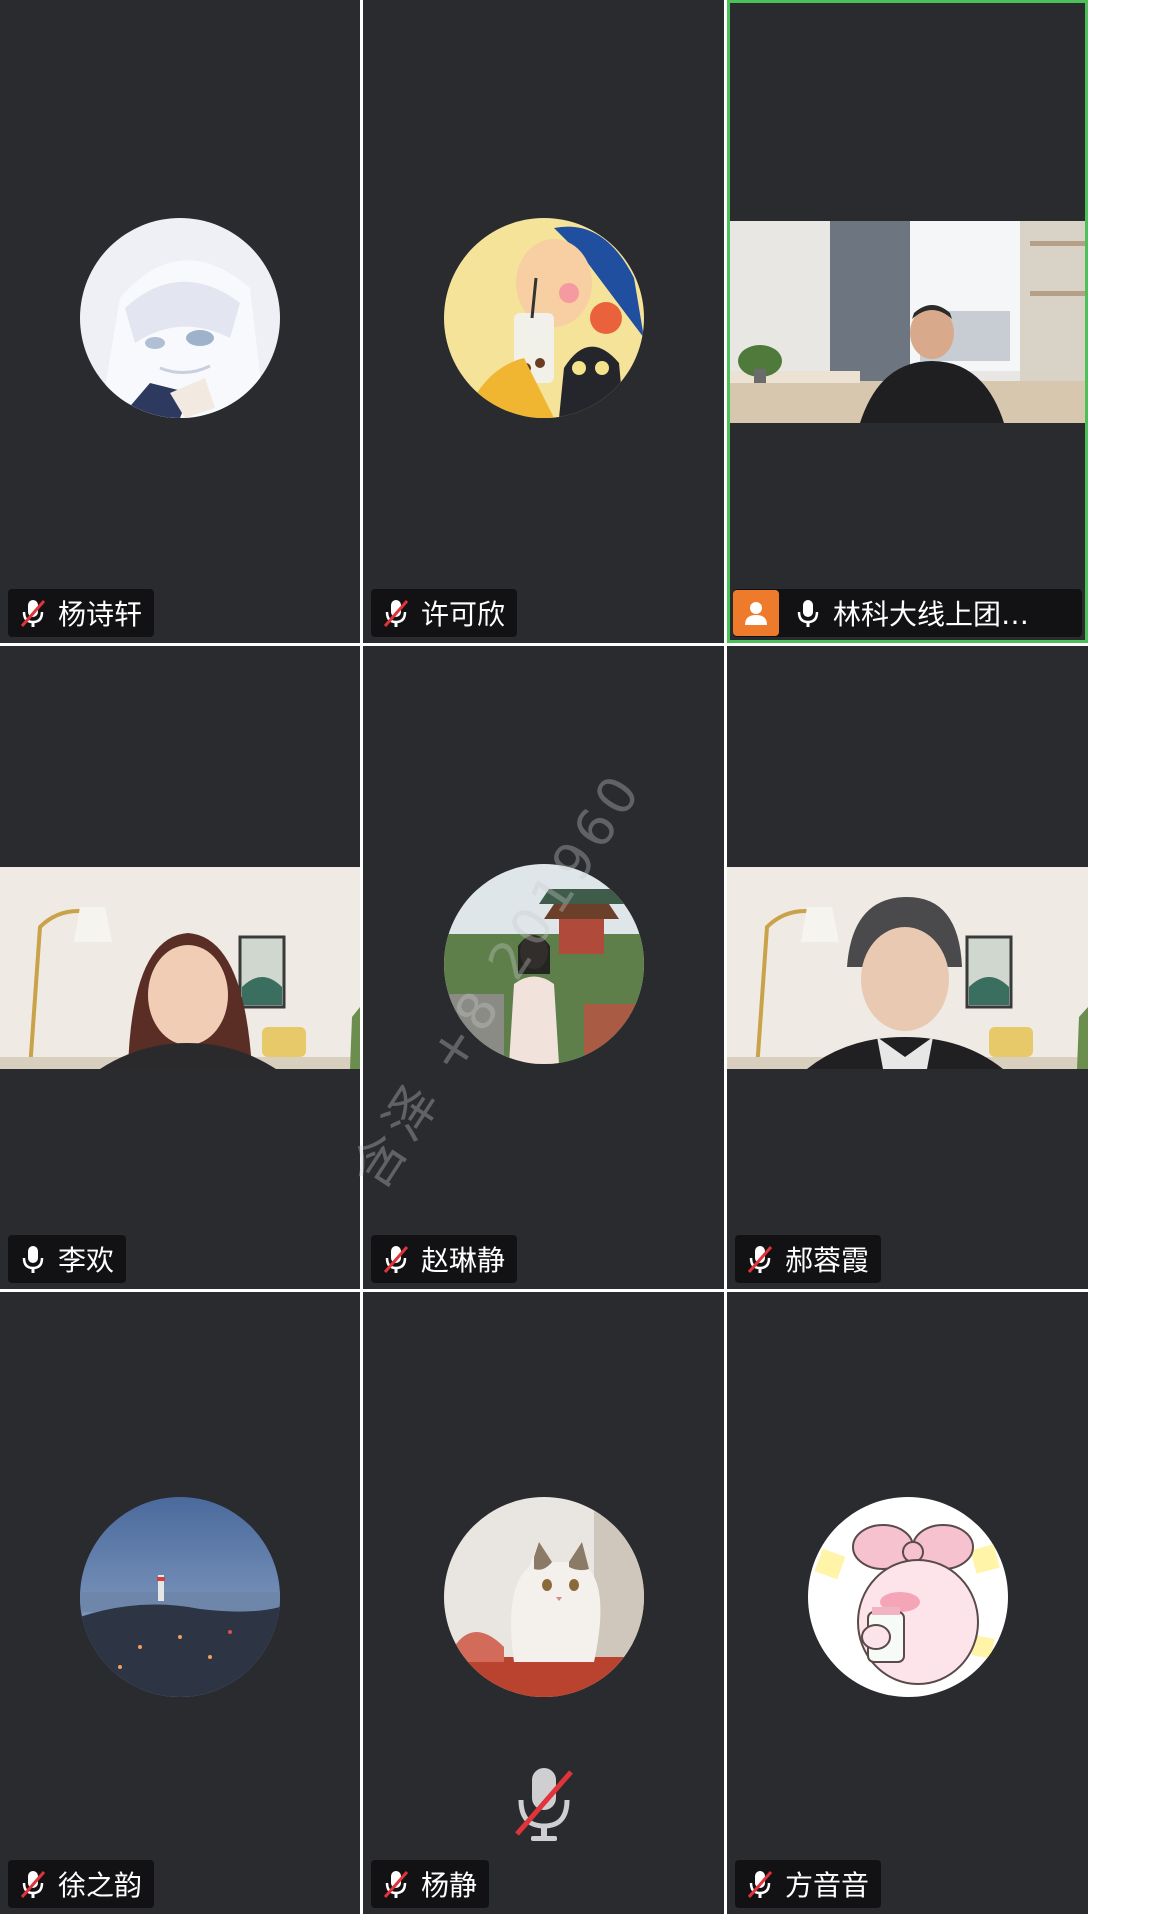 The height and width of the screenshot is (1914, 1162). I want to click on name-label: 李欢, so click(67, 1259).